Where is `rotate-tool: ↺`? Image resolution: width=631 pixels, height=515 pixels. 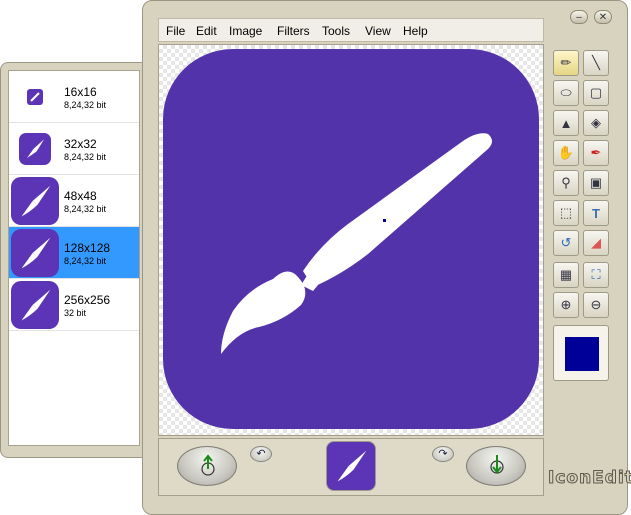
rotate-tool: ↺ is located at coordinates (566, 243).